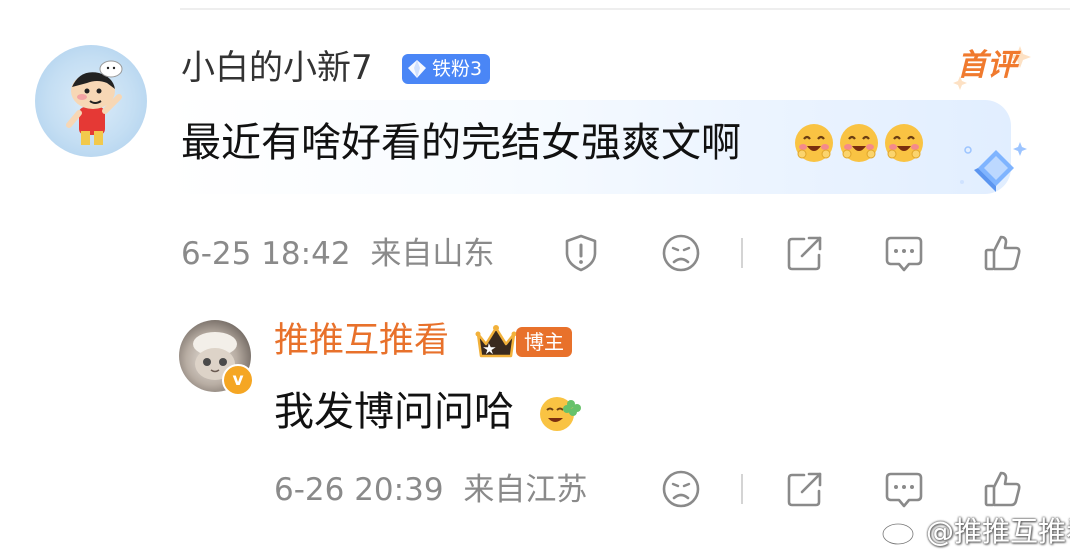 Image resolution: width=1070 pixels, height=553 pixels. I want to click on comment-timestamp: 6-25 18:42, so click(266, 254).